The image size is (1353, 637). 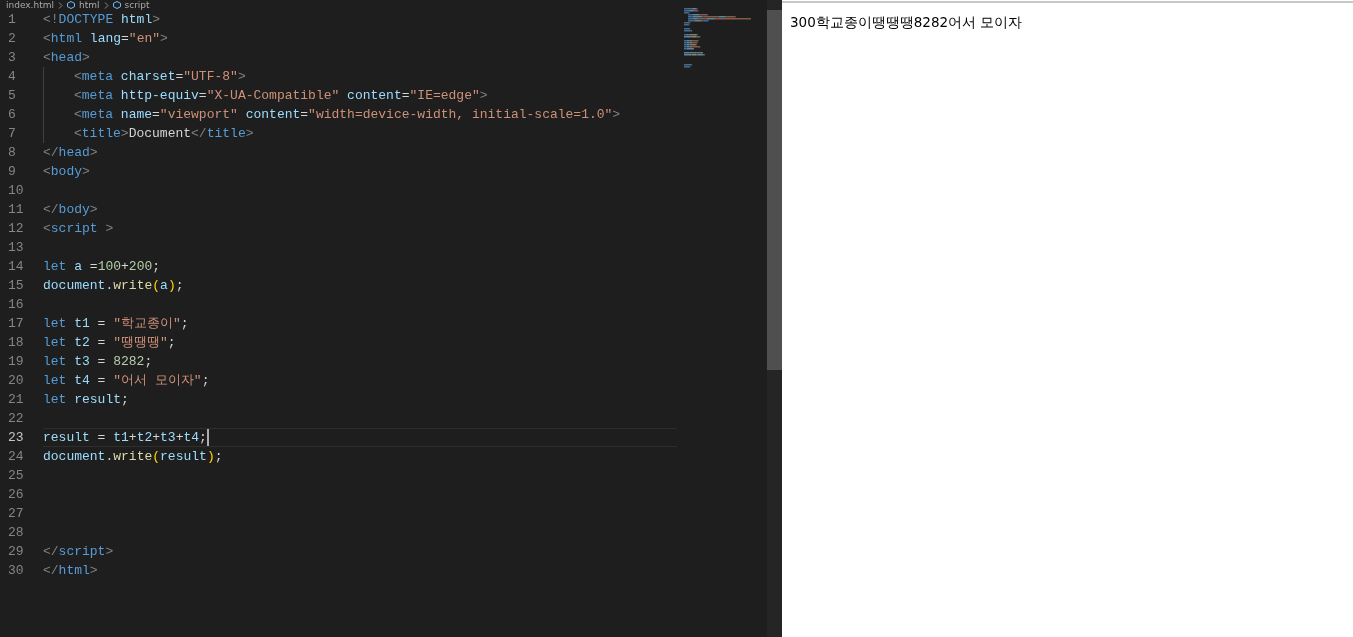 I want to click on line-number: 17, so click(x=16, y=324).